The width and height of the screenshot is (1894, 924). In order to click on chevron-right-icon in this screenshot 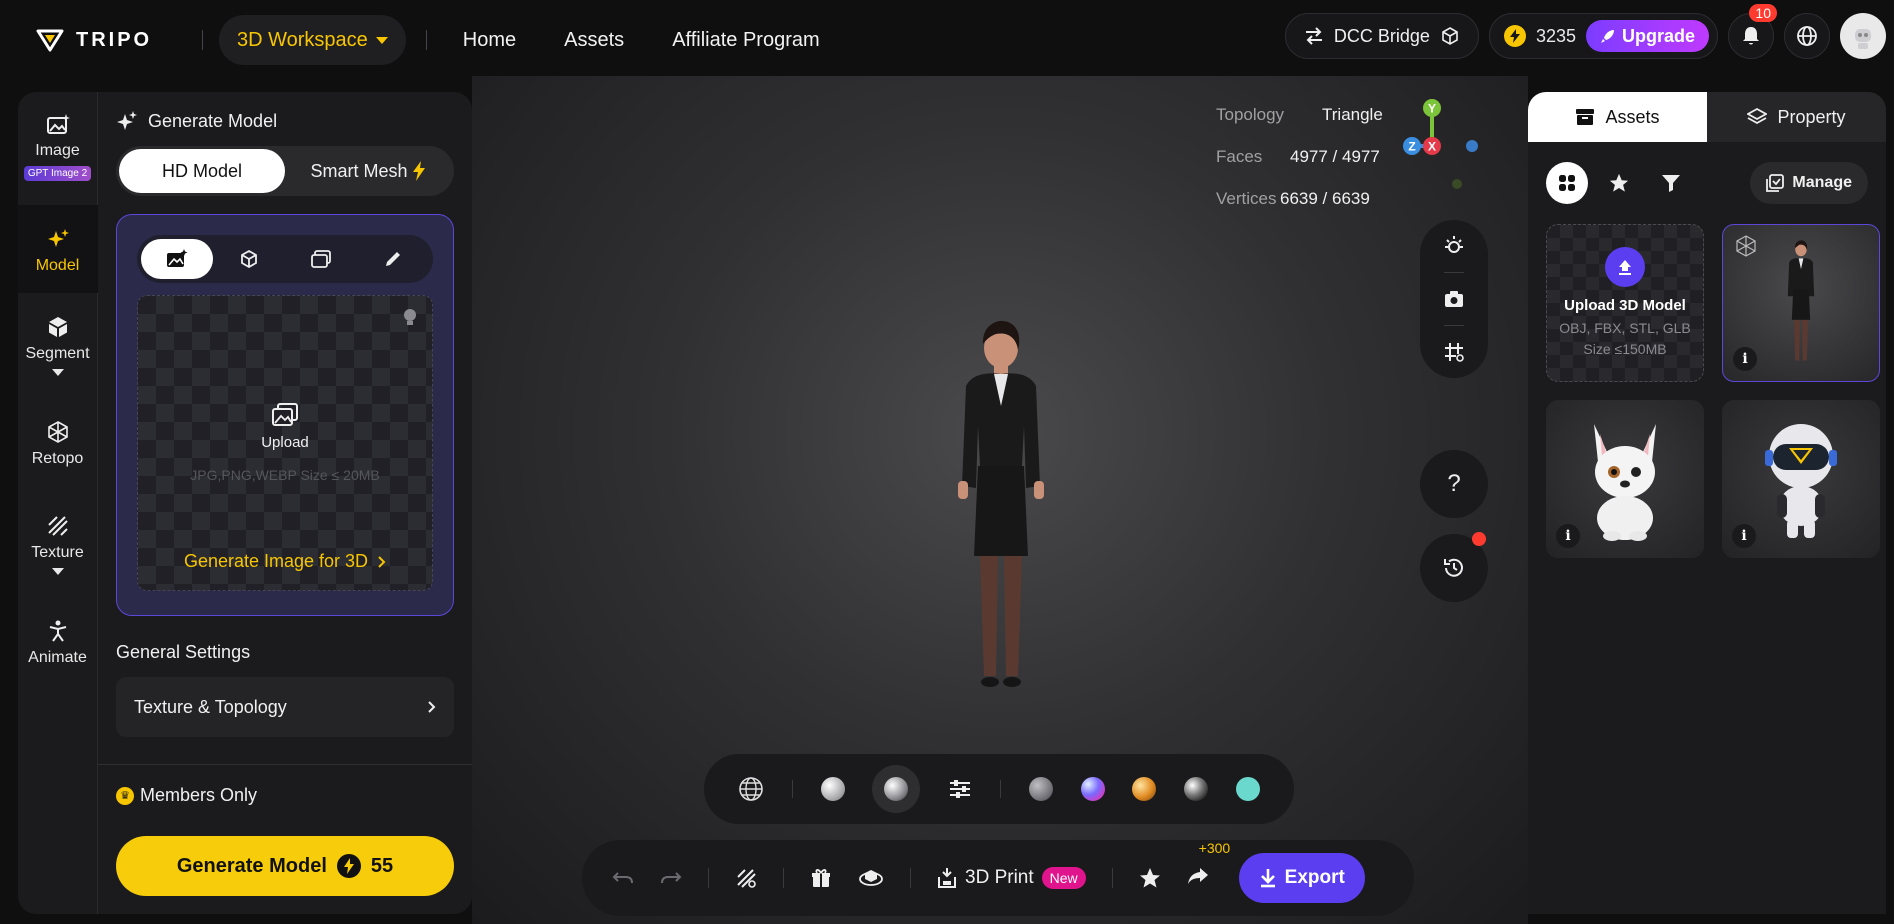, I will do `click(432, 707)`.